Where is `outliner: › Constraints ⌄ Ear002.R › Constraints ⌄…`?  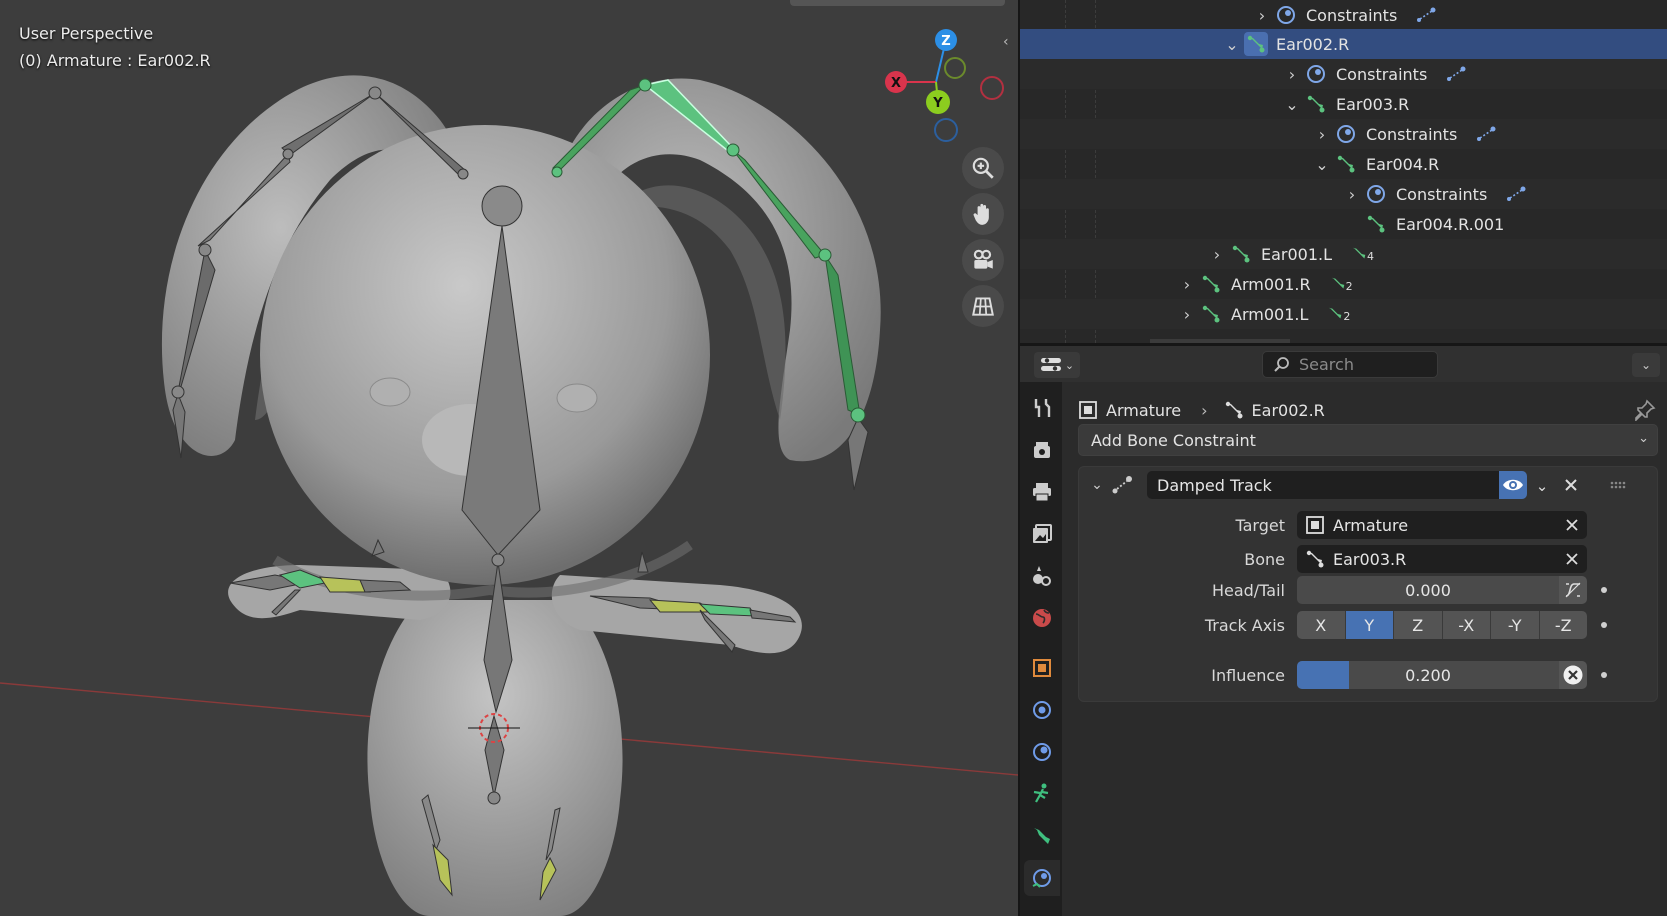
outliner: › Constraints ⌄ Ear002.R › Constraints ⌄… is located at coordinates (1343, 171).